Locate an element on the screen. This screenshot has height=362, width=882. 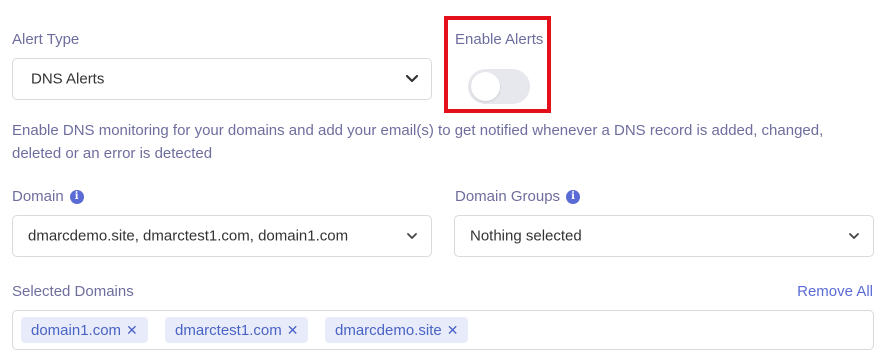
alert-type-label: Alert Type is located at coordinates (46, 39).